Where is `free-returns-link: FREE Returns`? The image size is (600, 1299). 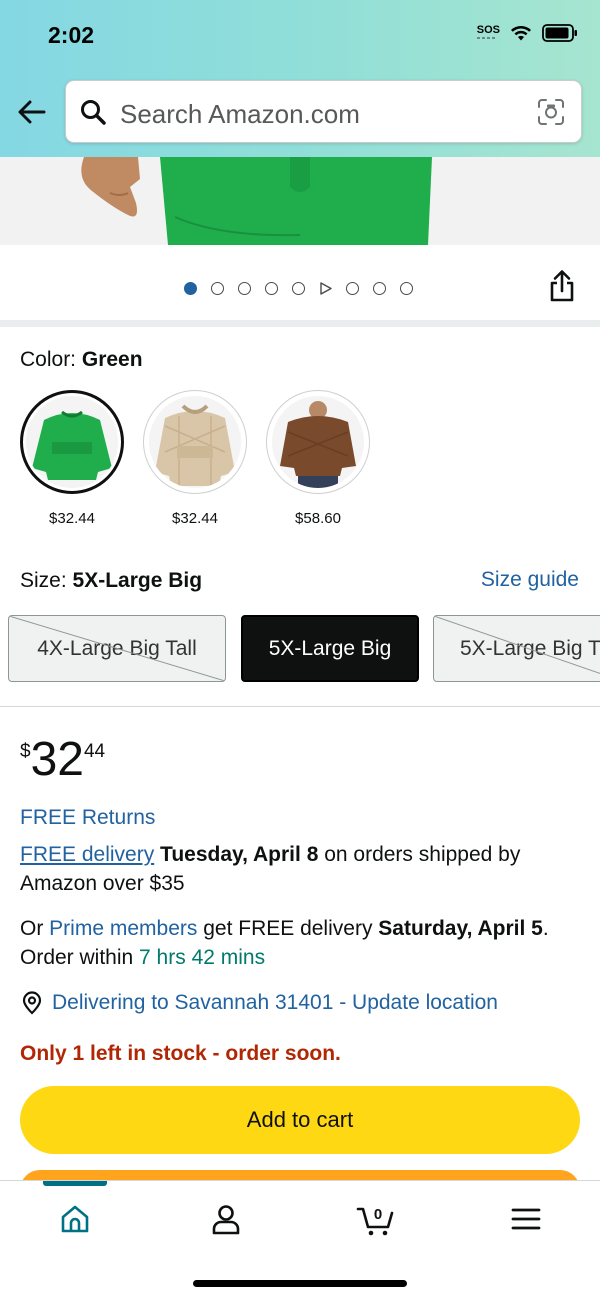
free-returns-link: FREE Returns is located at coordinates (87, 818).